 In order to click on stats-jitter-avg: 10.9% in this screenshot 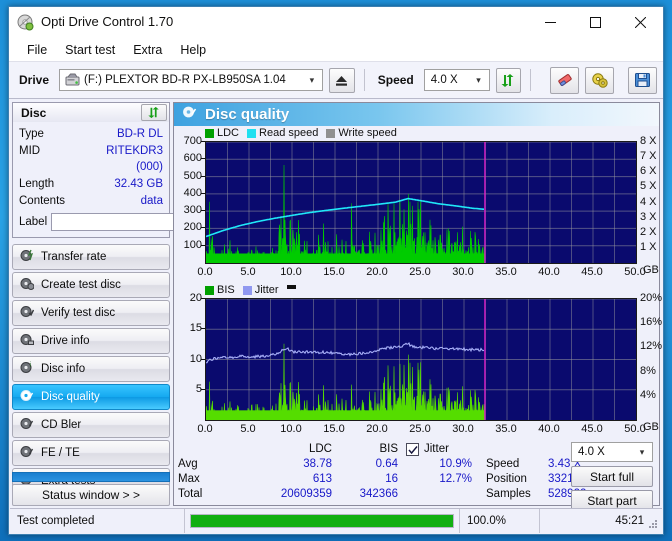, I will do `click(455, 464)`.